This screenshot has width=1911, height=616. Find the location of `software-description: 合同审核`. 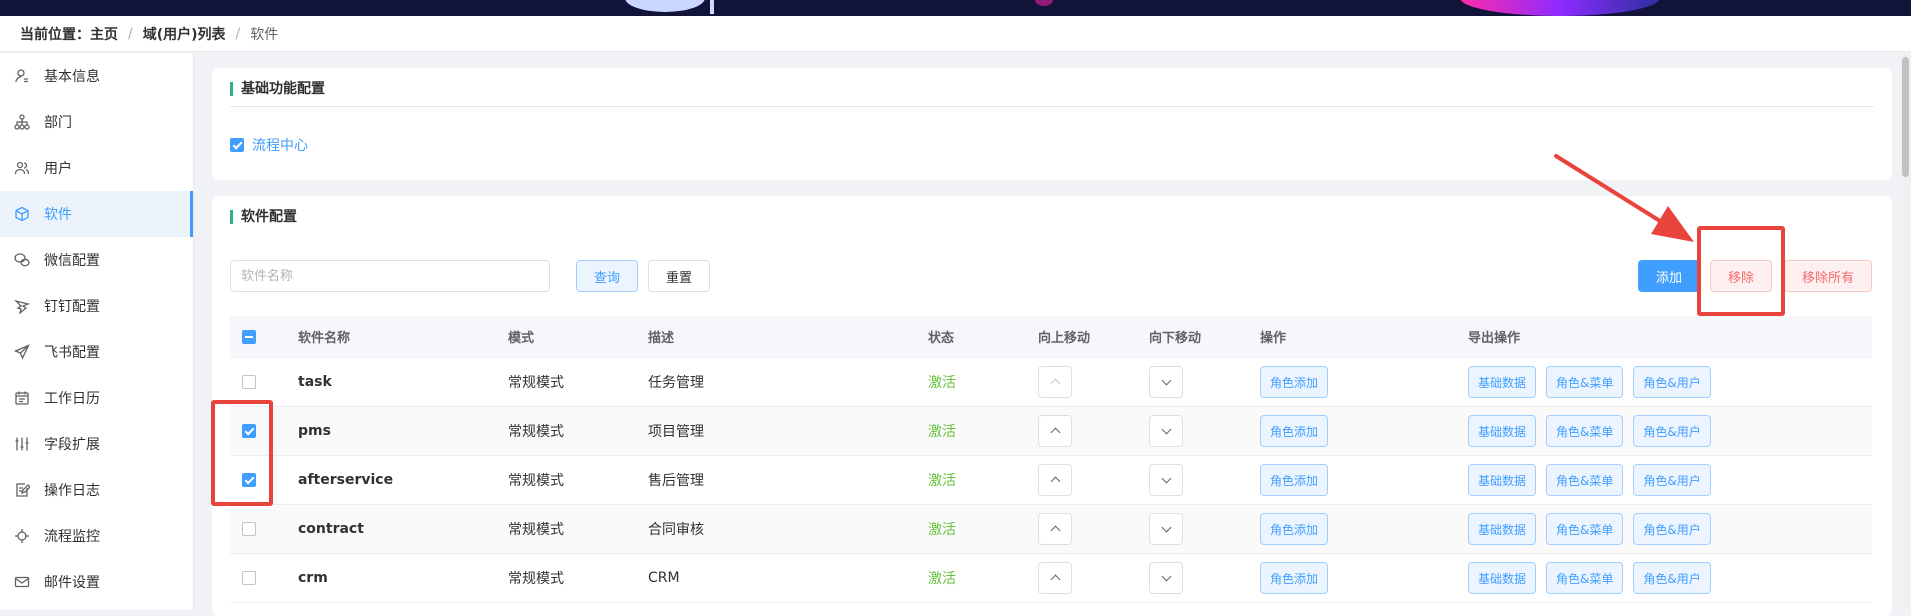

software-description: 合同审核 is located at coordinates (676, 530).